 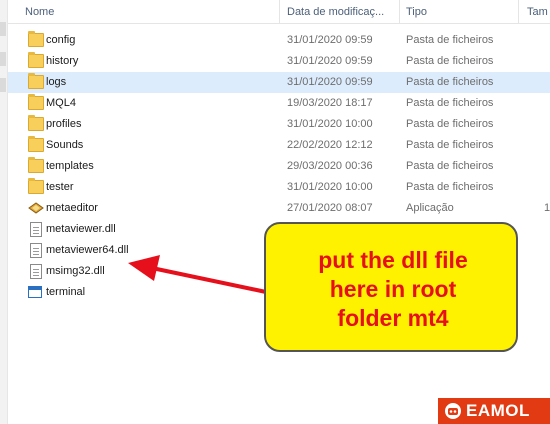 What do you see at coordinates (209, 280) in the screenshot?
I see `arrow-shaft` at bounding box center [209, 280].